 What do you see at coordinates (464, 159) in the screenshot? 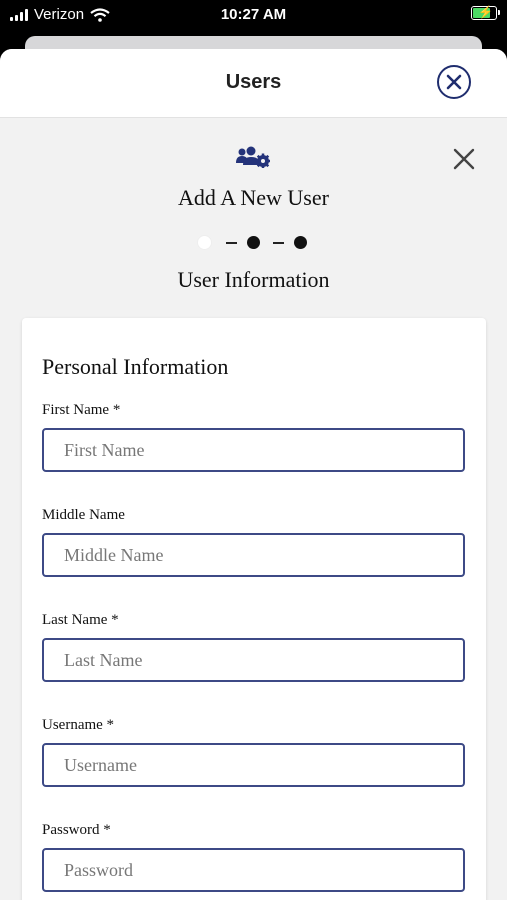
I see `close-icon` at bounding box center [464, 159].